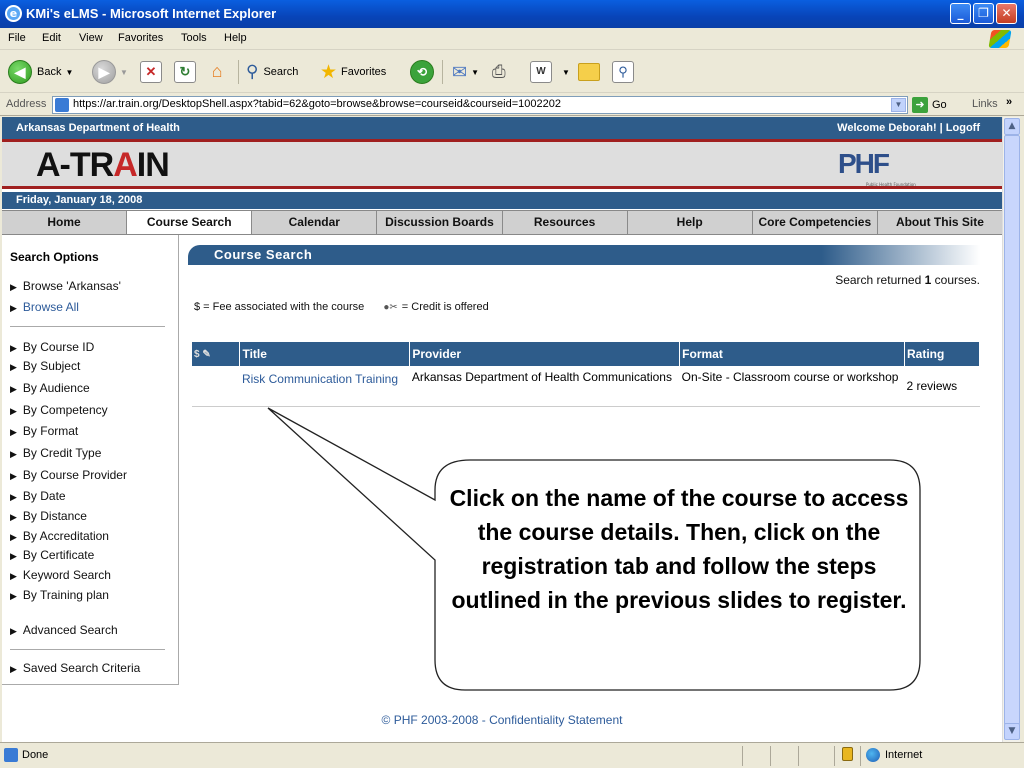 This screenshot has height=768, width=1024. Describe the element at coordinates (52, 347) in the screenshot. I see `sidebar-item-by-course-id: ▶ By Course ID` at that location.